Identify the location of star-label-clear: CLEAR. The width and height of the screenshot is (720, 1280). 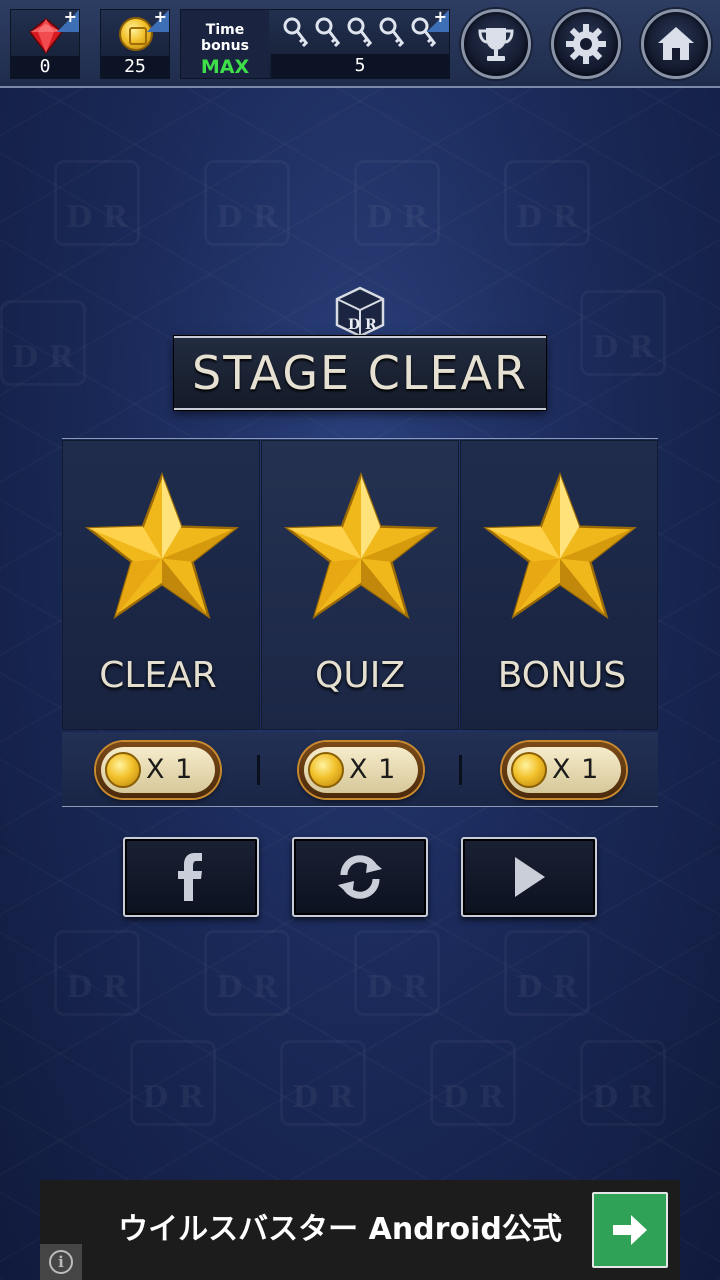
(158, 675).